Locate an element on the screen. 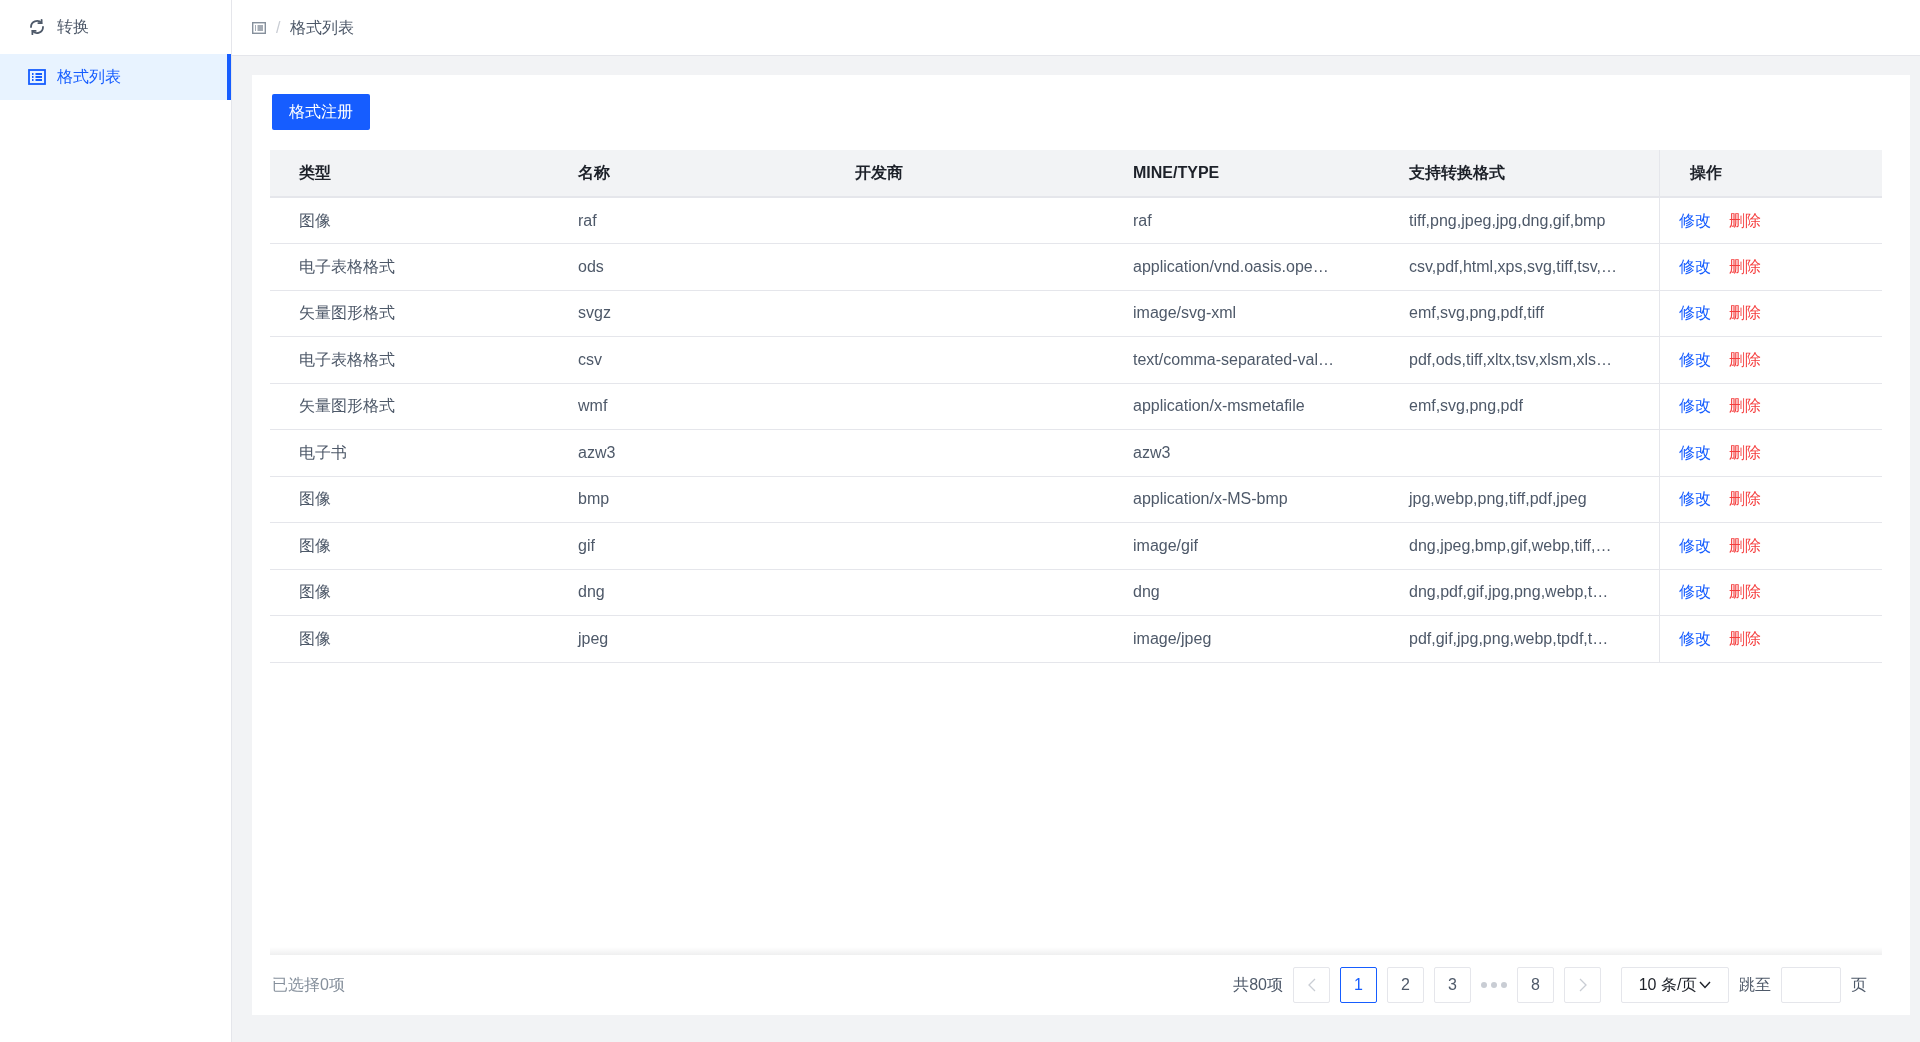 The height and width of the screenshot is (1042, 1920). page-button: 1 is located at coordinates (1358, 985).